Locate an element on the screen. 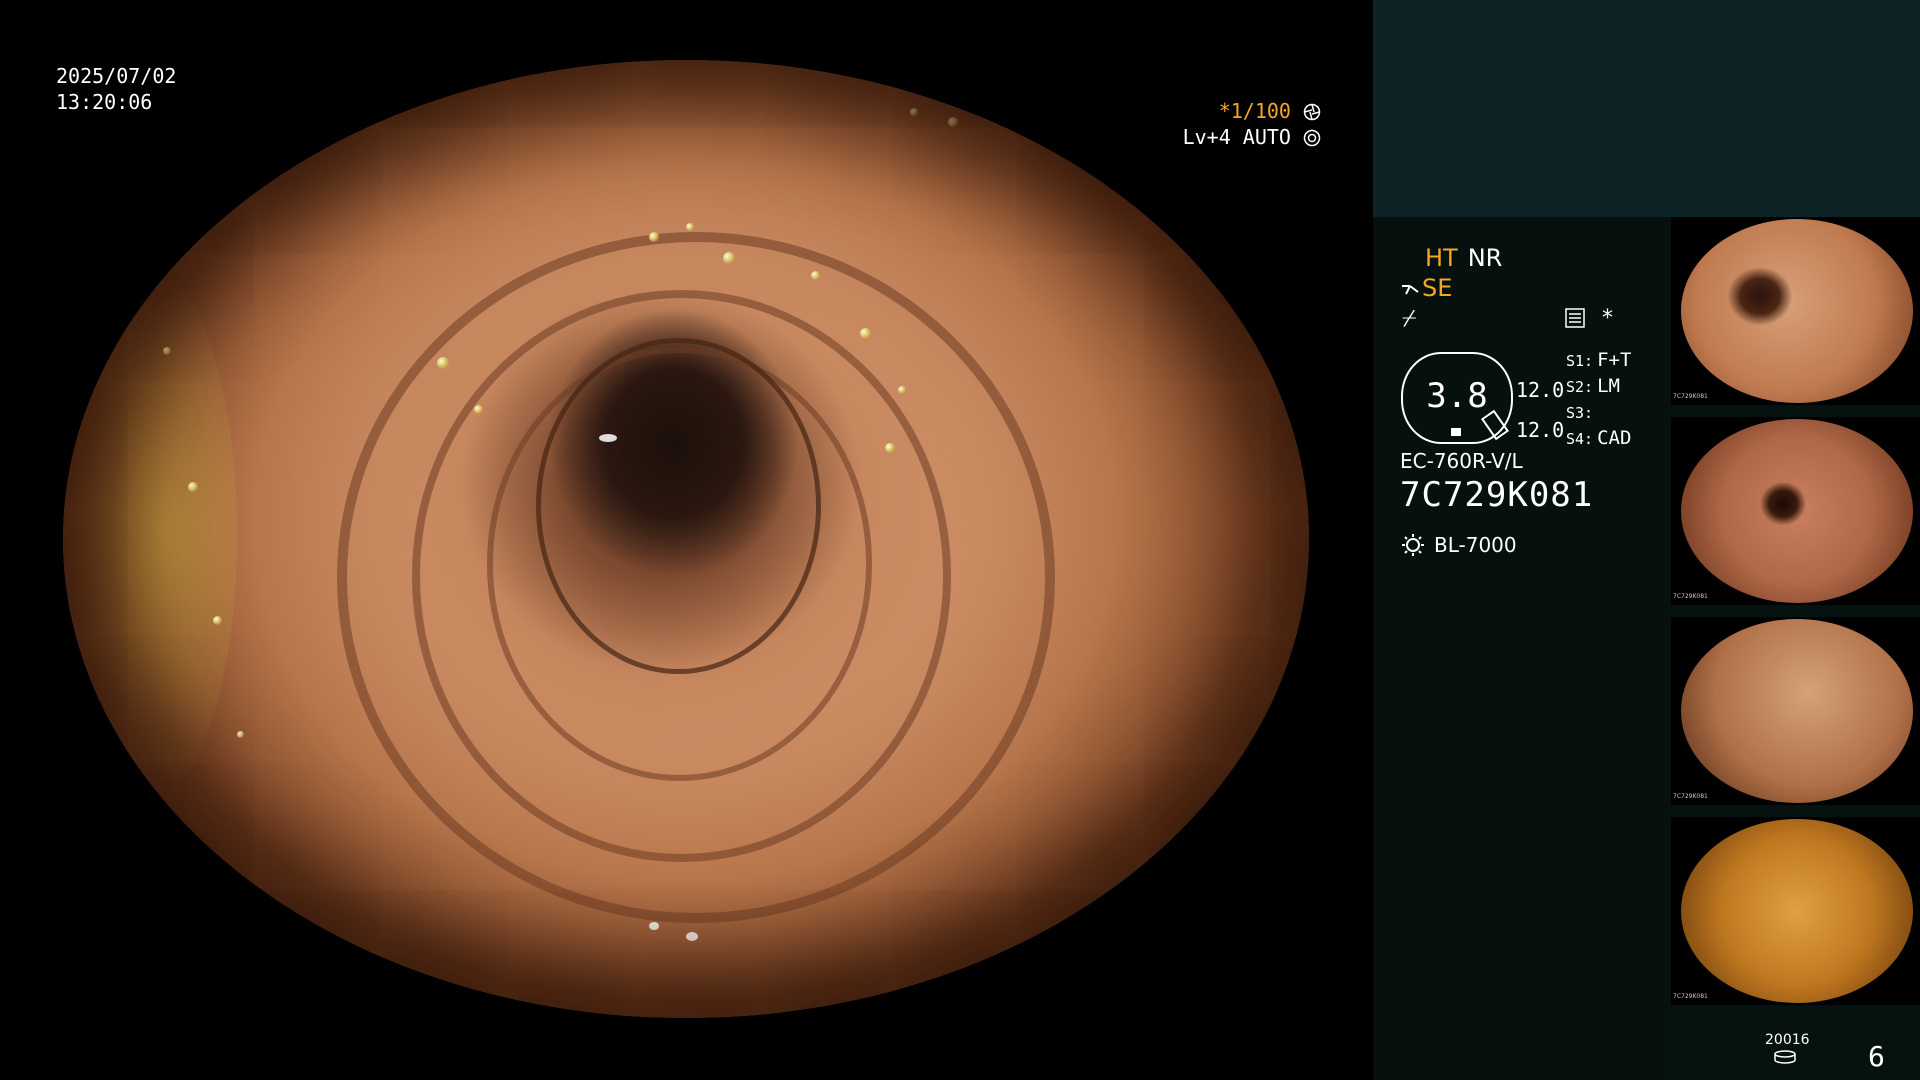 This screenshot has height=1080, width=1920. light-source-icon is located at coordinates (1413, 545).